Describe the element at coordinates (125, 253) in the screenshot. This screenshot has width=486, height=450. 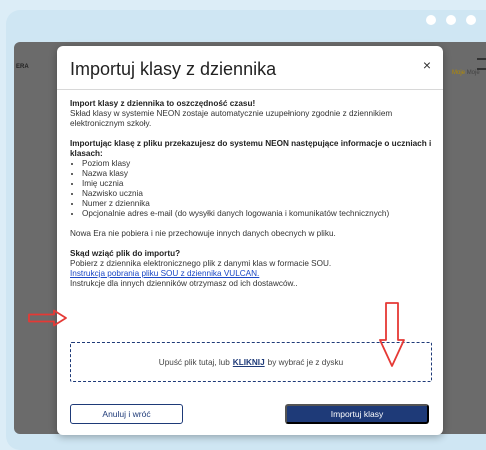
I see `source-heading: Skąd wziąć plik do importu?` at that location.